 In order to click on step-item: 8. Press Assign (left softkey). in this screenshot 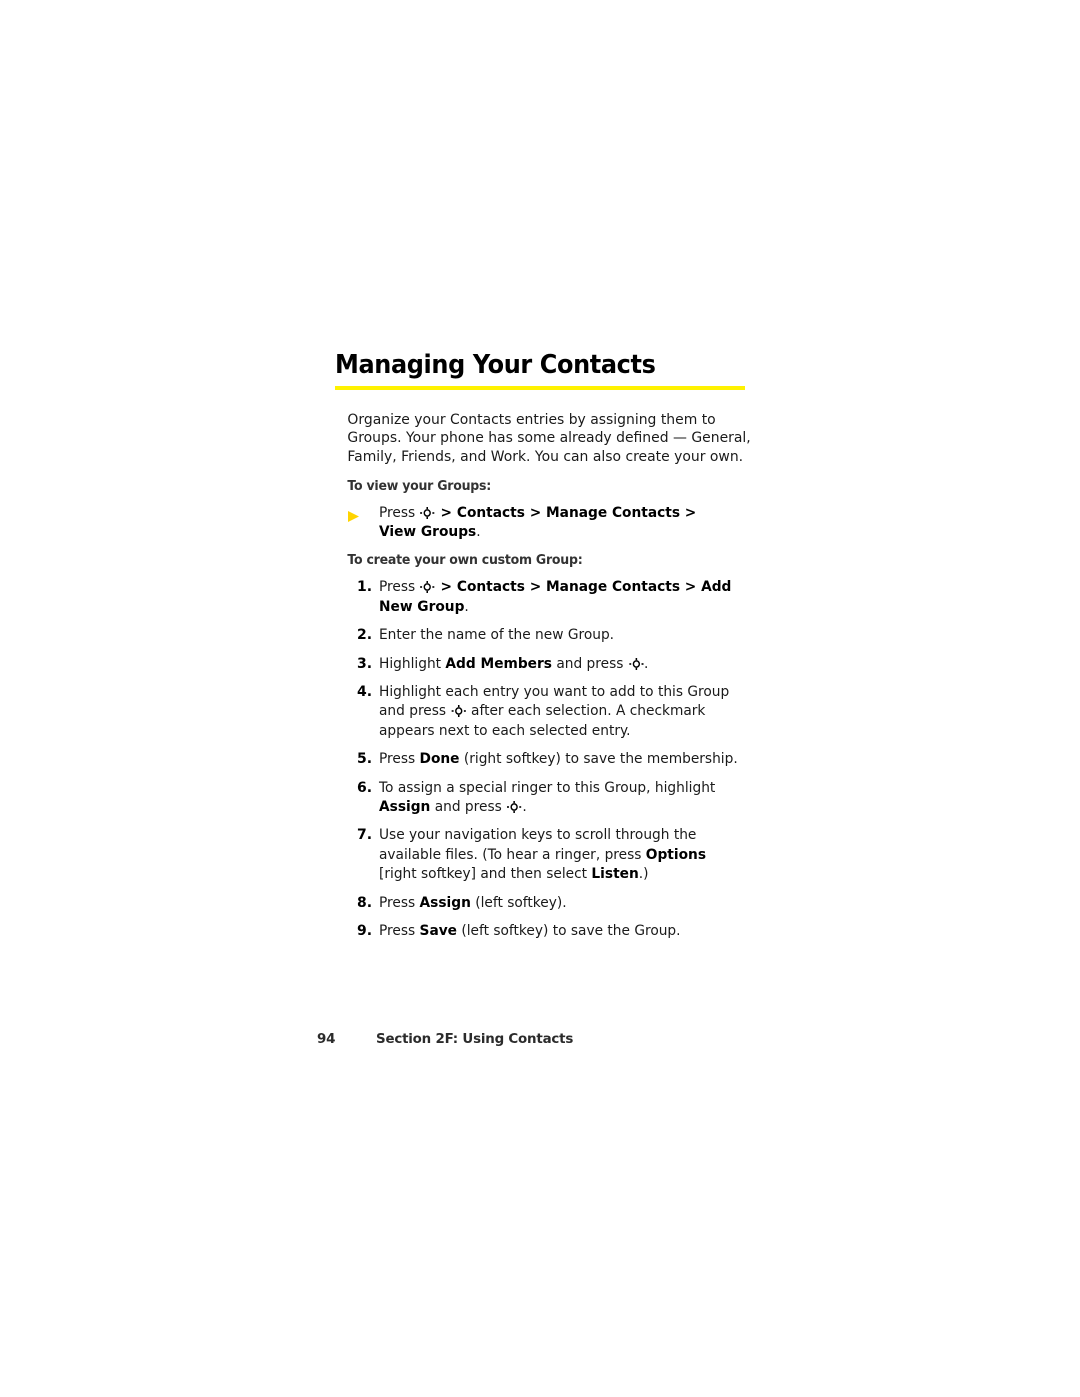, I will do `click(551, 903)`.